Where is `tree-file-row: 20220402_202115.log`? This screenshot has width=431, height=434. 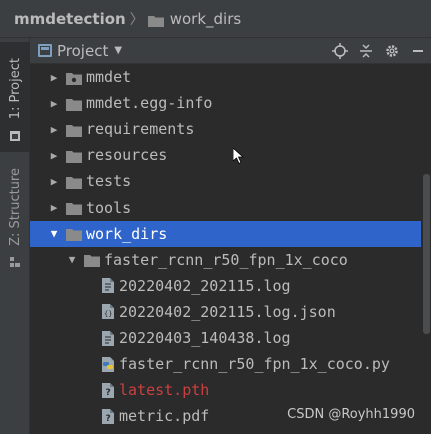
tree-file-row: 20220402_202115.log is located at coordinates (225, 286).